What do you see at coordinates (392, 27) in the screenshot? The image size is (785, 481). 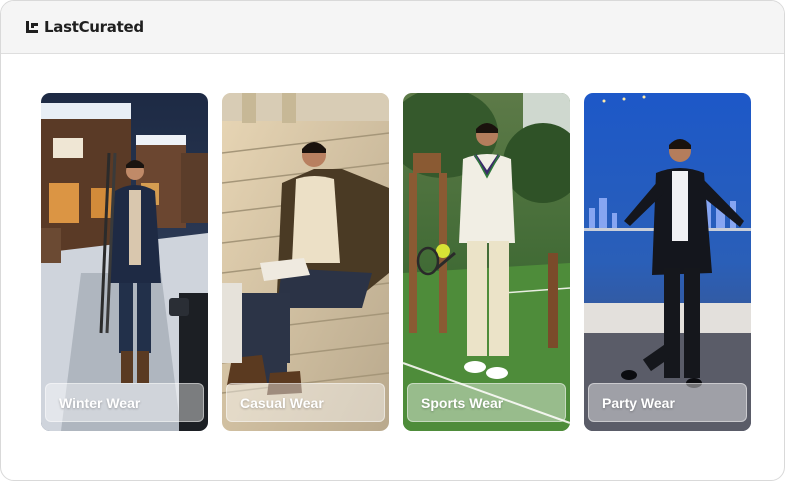 I see `header: LastCurated` at bounding box center [392, 27].